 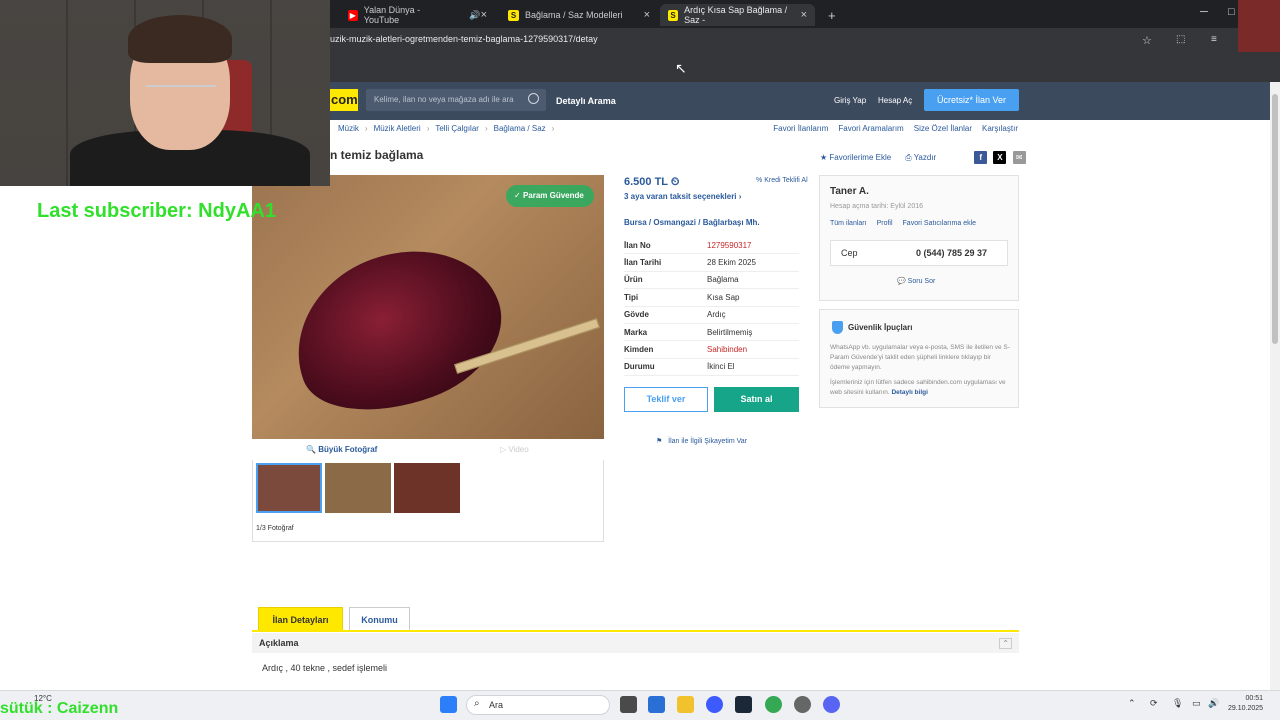 What do you see at coordinates (397, 128) in the screenshot?
I see `breadcrumb-item: Müzik Aletleri` at bounding box center [397, 128].